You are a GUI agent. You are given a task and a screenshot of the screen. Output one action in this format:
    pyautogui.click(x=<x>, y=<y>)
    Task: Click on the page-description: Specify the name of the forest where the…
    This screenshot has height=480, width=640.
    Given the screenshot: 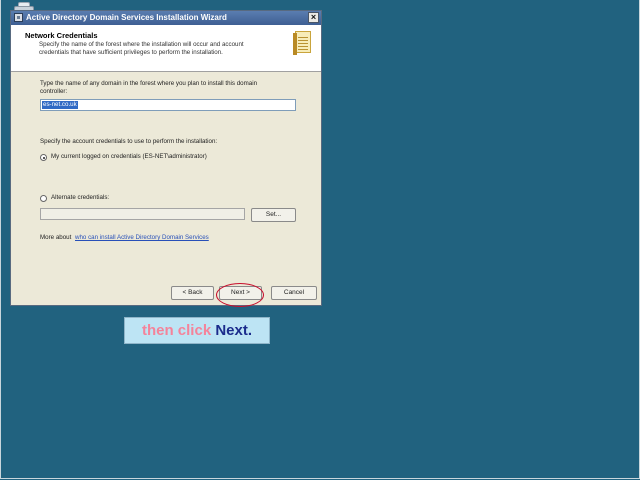 What is the action you would take?
    pyautogui.click(x=141, y=48)
    